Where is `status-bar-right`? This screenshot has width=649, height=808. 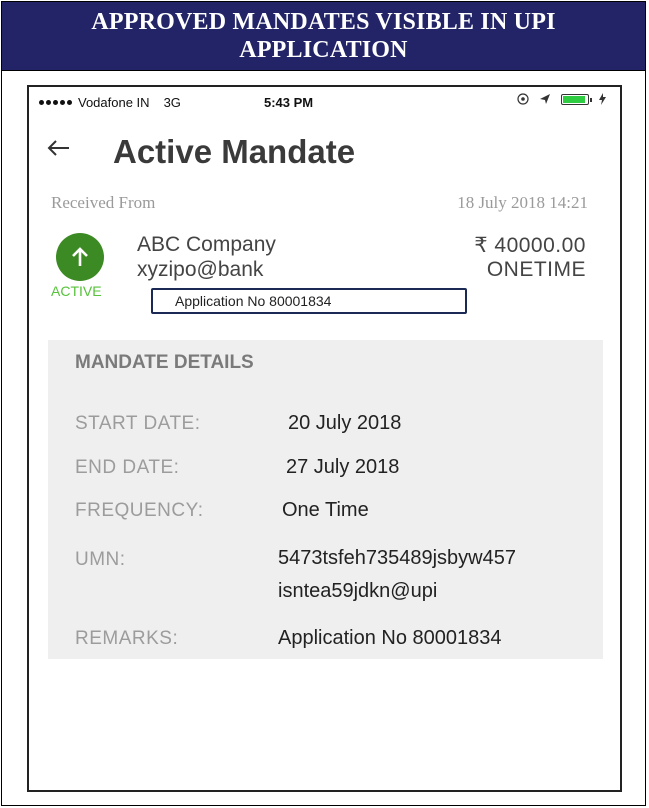
status-bar-right is located at coordinates (561, 99).